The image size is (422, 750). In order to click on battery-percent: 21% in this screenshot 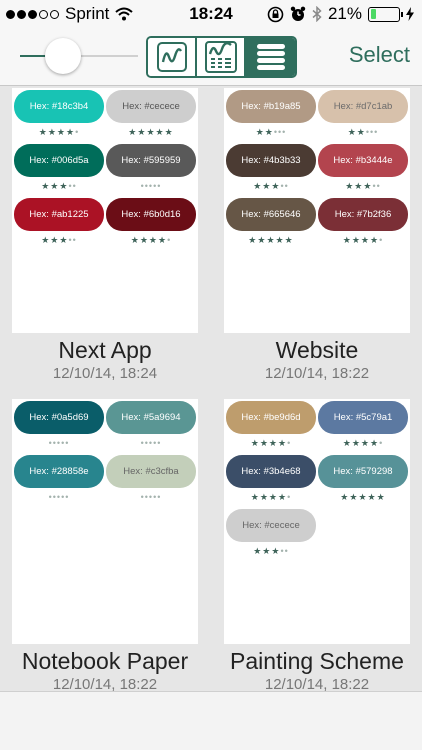, I will do `click(344, 13)`.